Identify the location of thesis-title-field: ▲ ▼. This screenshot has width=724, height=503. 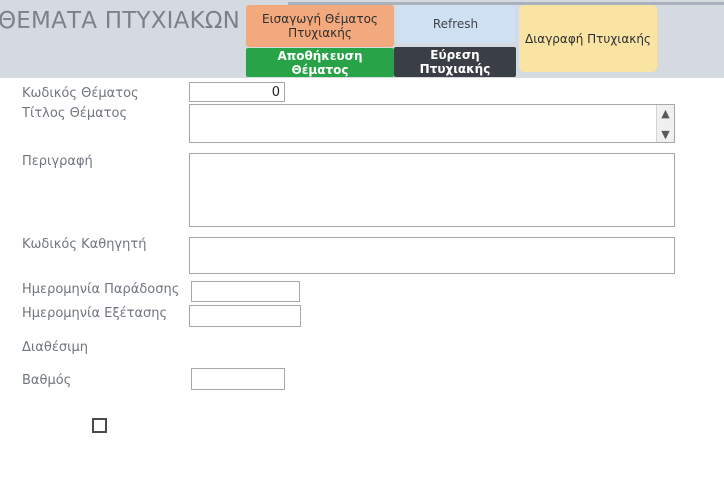
(432, 123).